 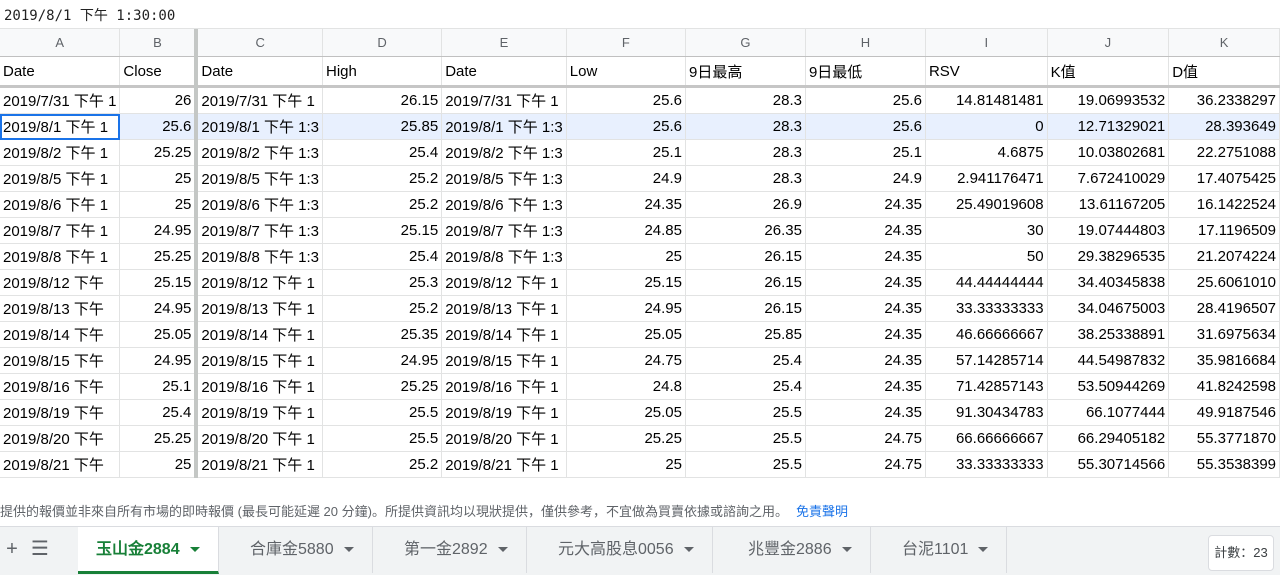 I want to click on table-cell: 31.6975634, so click(x=1224, y=334).